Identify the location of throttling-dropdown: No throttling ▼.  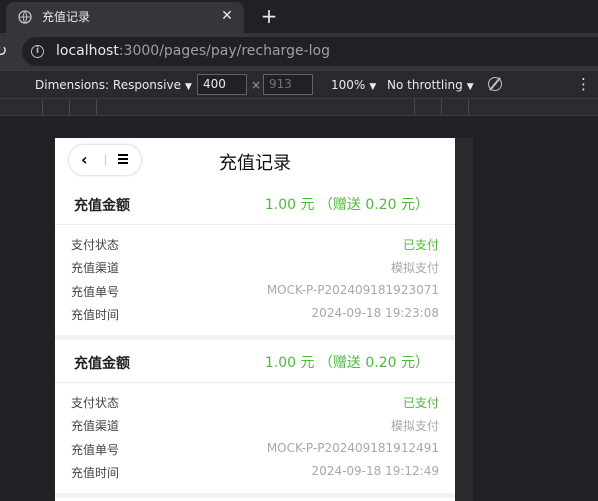
(430, 85).